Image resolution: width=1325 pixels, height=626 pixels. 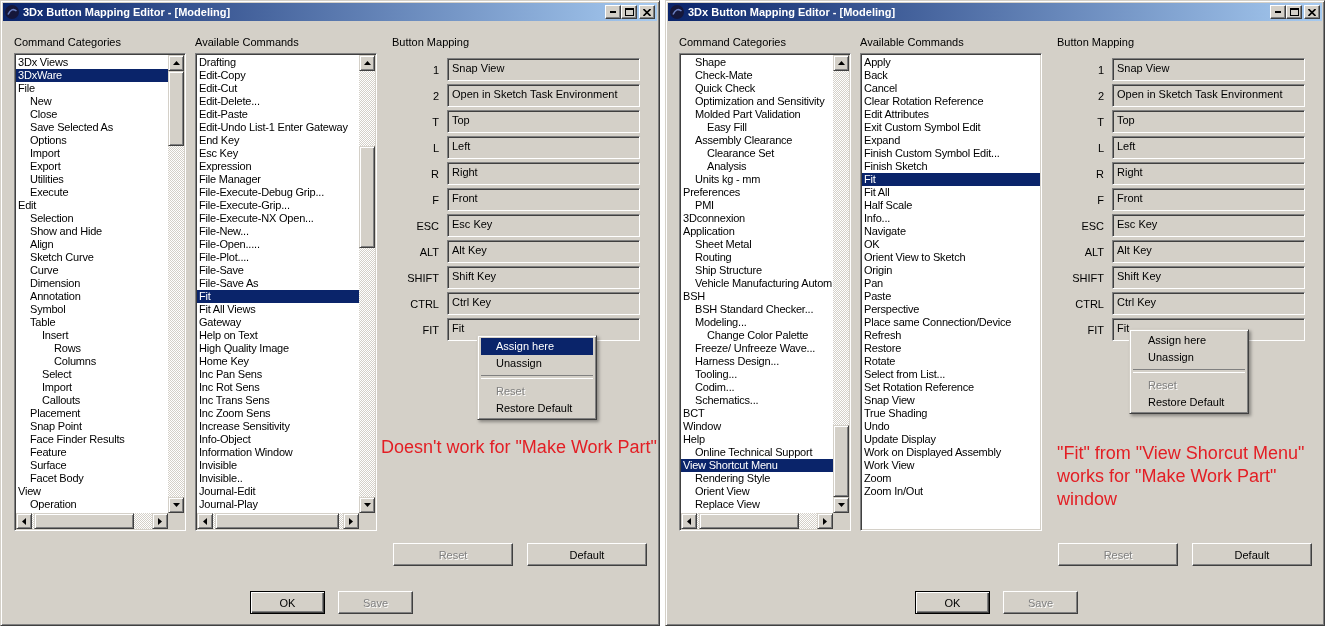 What do you see at coordinates (98, 218) in the screenshot?
I see `list-item: Selection` at bounding box center [98, 218].